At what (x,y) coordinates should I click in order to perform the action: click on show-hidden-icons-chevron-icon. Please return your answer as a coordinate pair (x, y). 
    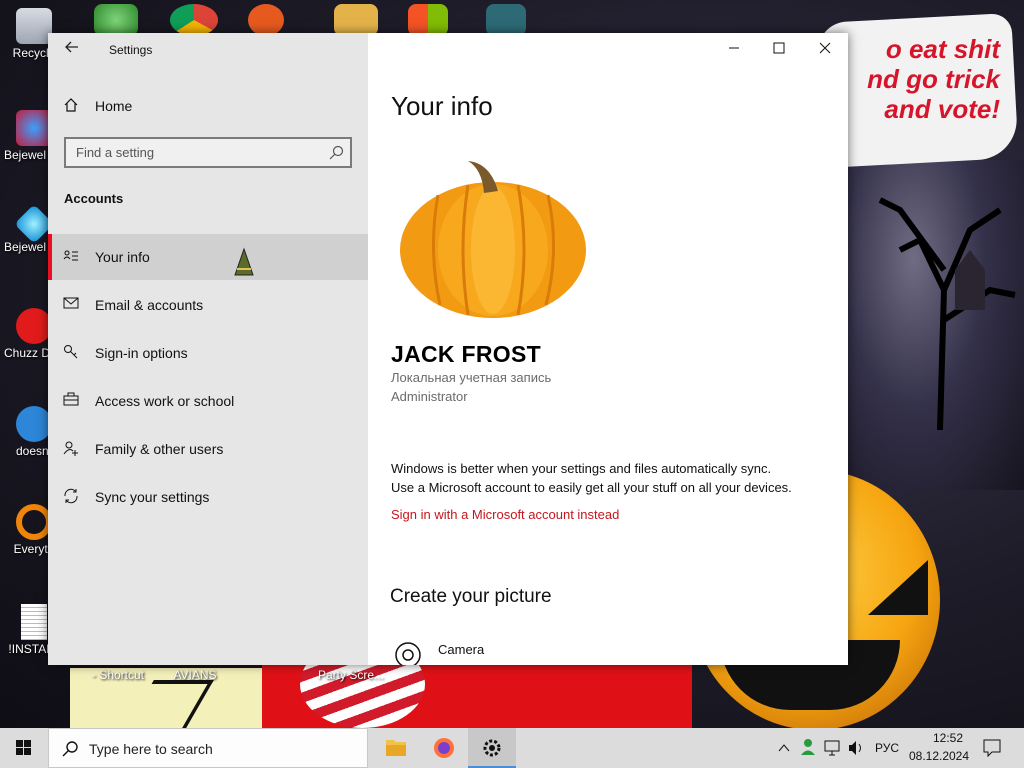
    Looking at the image, I should click on (784, 748).